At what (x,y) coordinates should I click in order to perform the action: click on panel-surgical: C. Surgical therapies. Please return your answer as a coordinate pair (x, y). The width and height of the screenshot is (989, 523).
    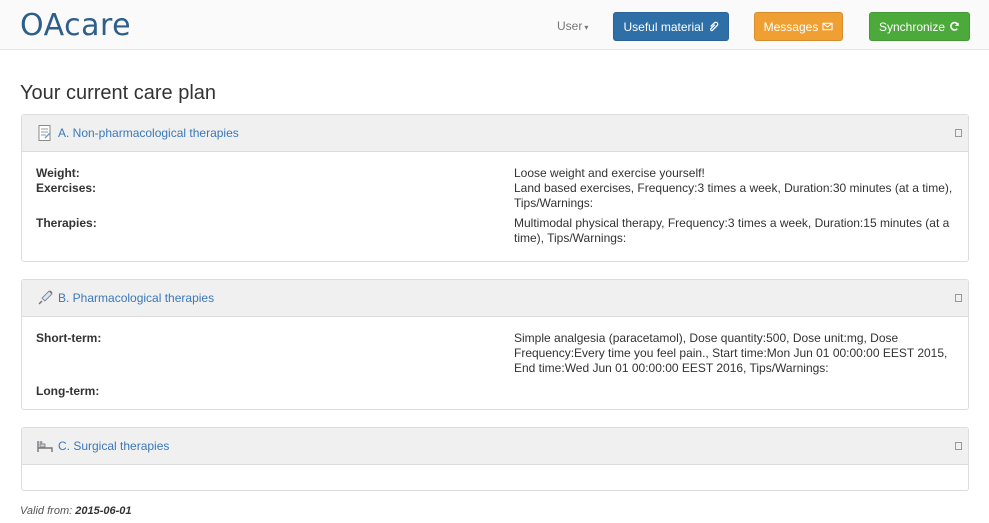
    Looking at the image, I should click on (495, 459).